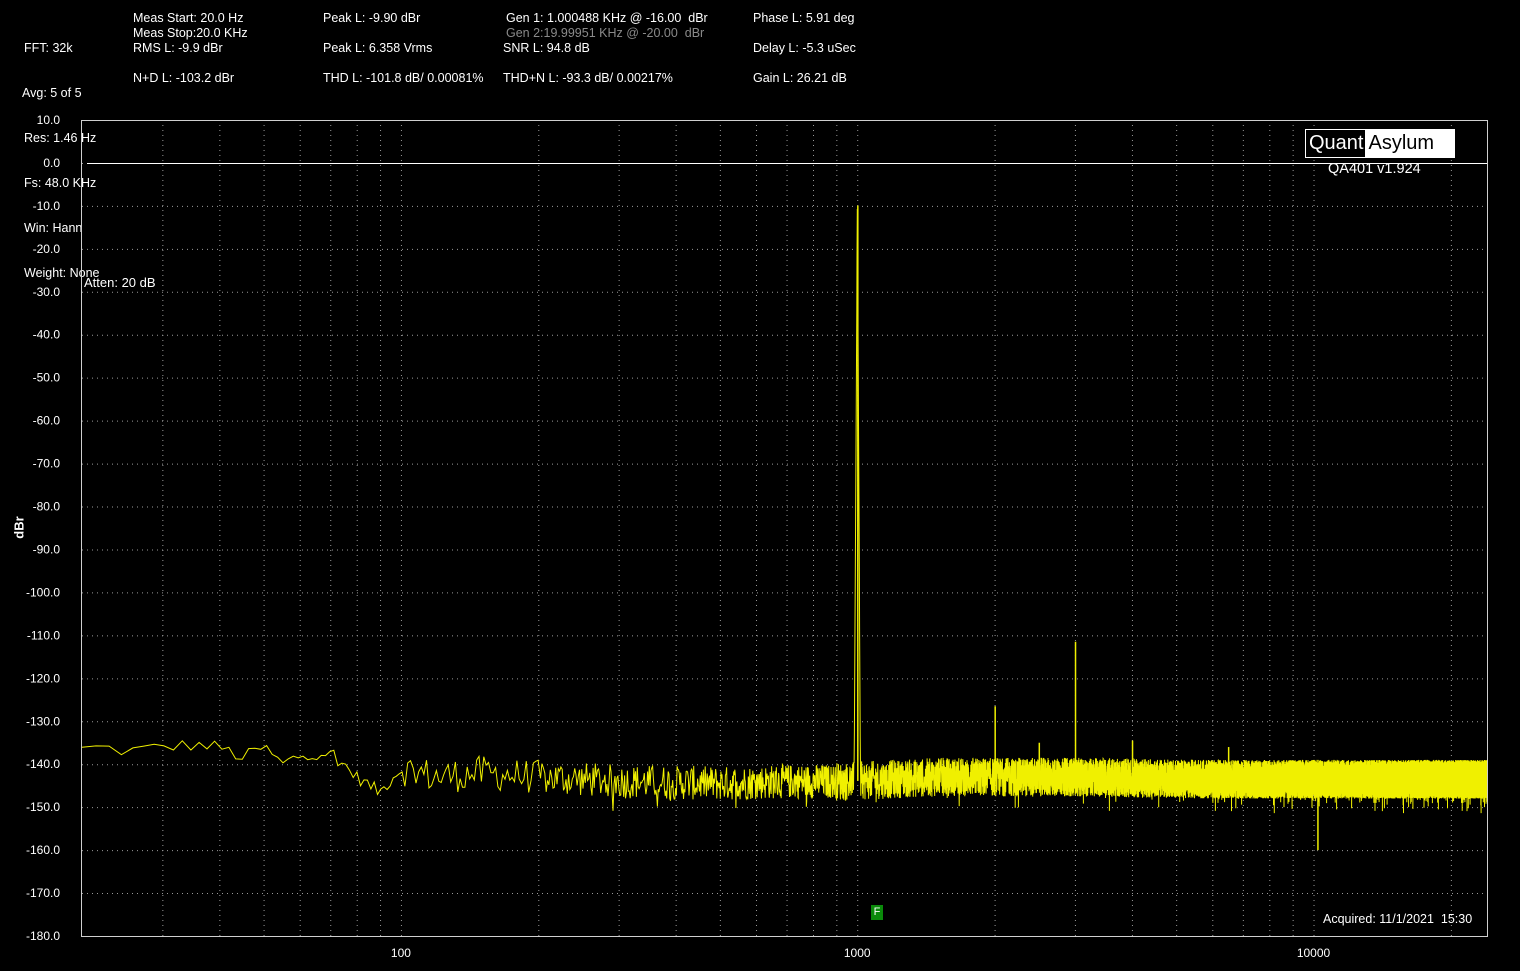 This screenshot has height=971, width=1520. Describe the element at coordinates (47, 549) in the screenshot. I see `y-tick-label: -90.0` at that location.